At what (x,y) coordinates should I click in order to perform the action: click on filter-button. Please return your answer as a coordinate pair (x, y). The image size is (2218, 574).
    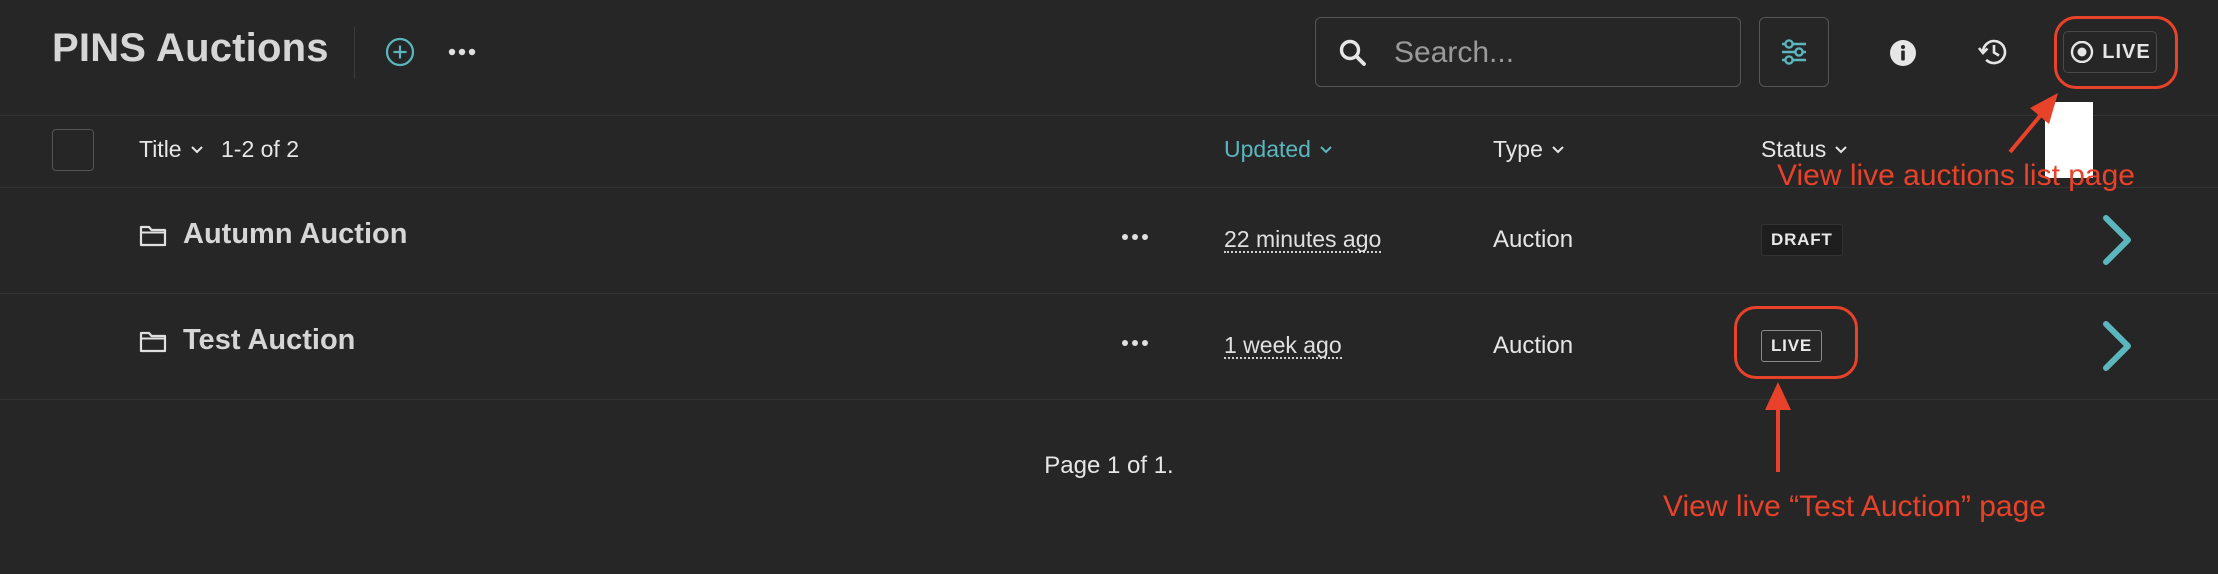
    Looking at the image, I should click on (1794, 52).